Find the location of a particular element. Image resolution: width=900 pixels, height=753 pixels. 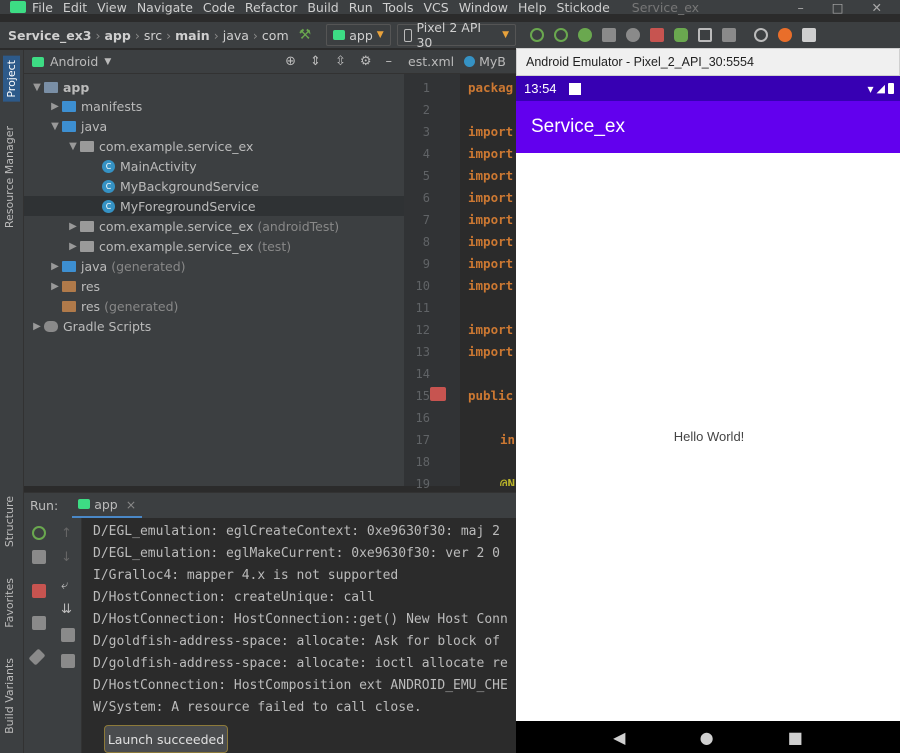

resource-manager-tab: Resource Manager is located at coordinates (9, 177).